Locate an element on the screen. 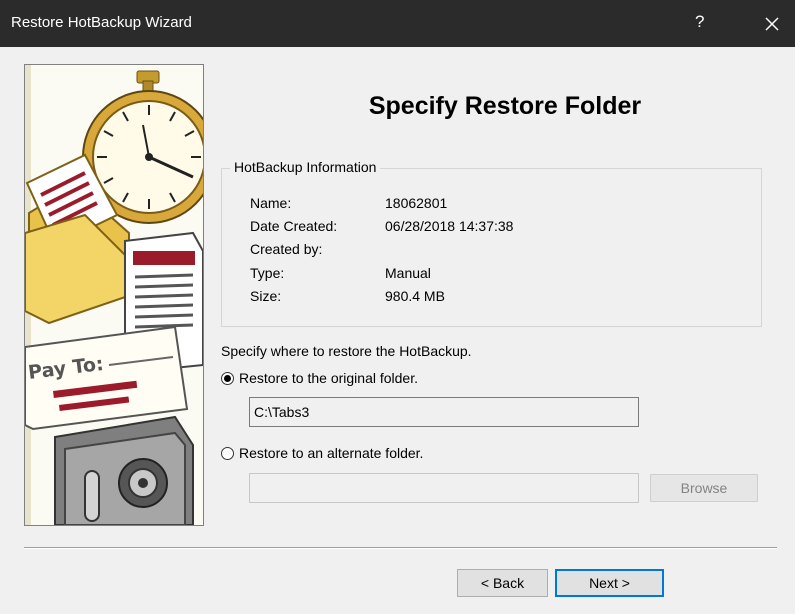 The width and height of the screenshot is (795, 614). type-label: Type: is located at coordinates (267, 273).